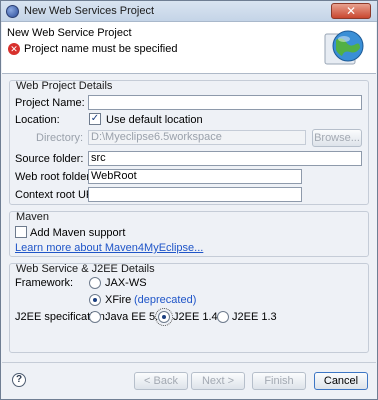 Image resolution: width=378 pixels, height=400 pixels. I want to click on directory-label: Directory:, so click(60, 138).